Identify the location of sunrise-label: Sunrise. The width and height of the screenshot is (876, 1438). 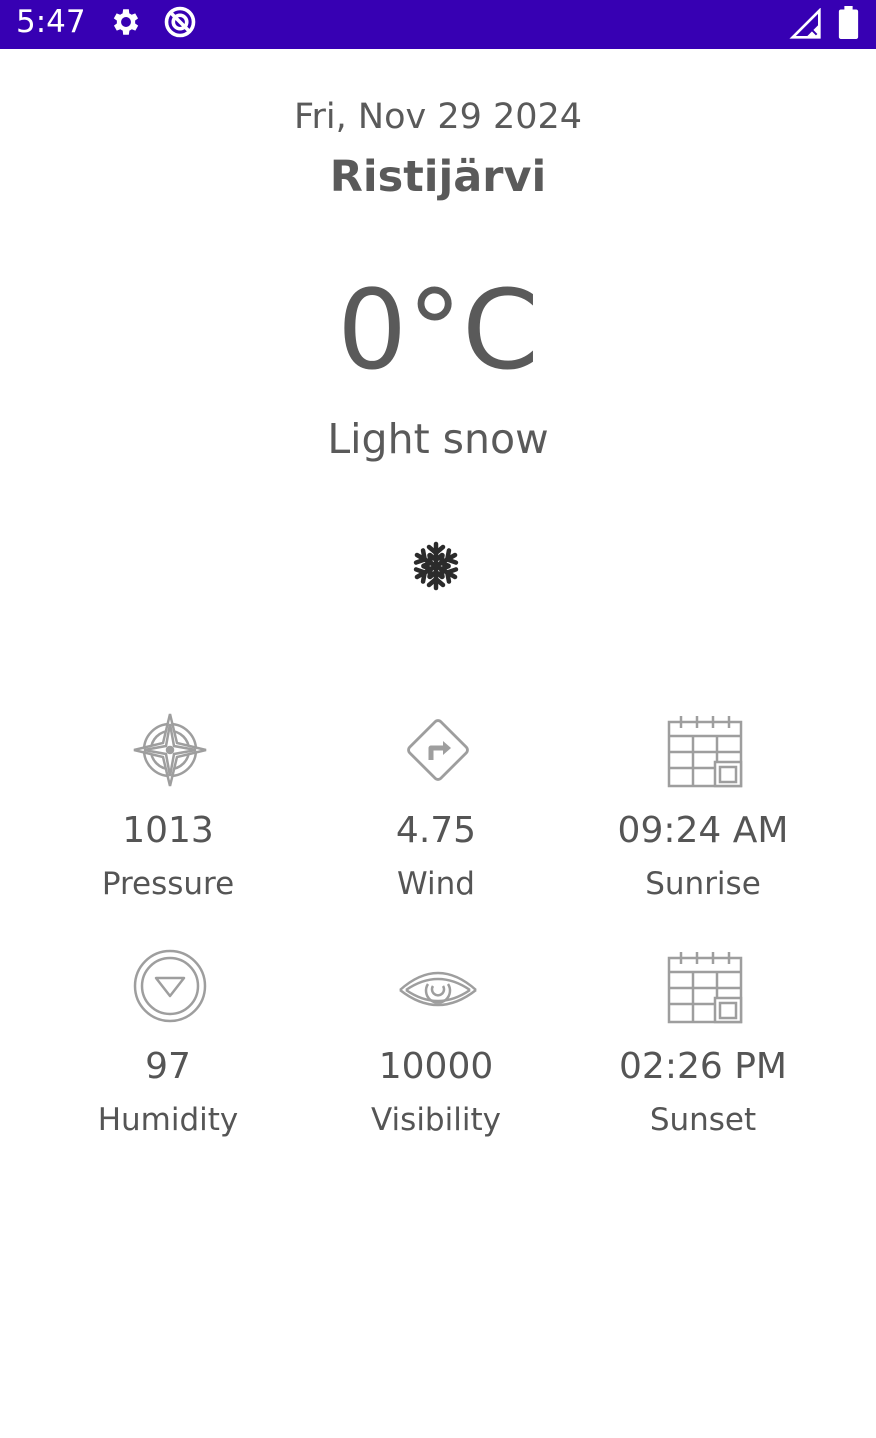
(703, 884).